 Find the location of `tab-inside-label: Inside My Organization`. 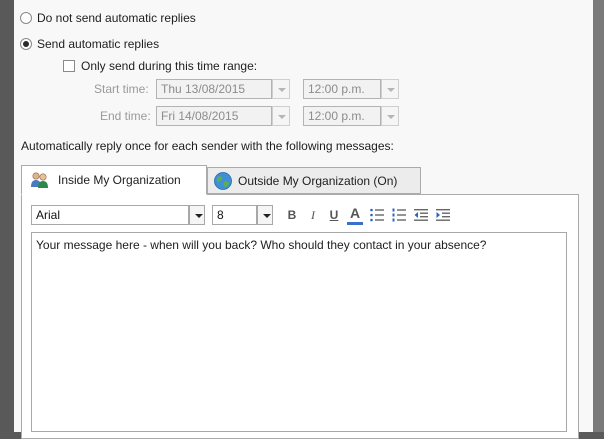

tab-inside-label: Inside My Organization is located at coordinates (119, 180).